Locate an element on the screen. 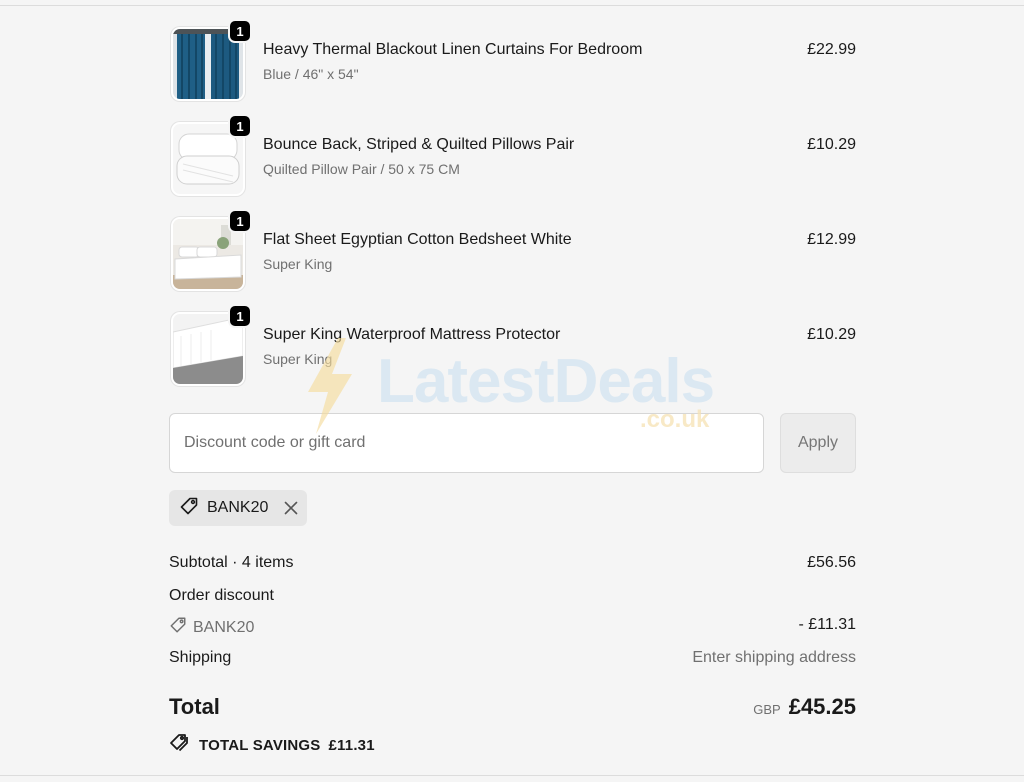 Image resolution: width=1024 pixels, height=782 pixels. apply-discount-button: Apply is located at coordinates (818, 443).